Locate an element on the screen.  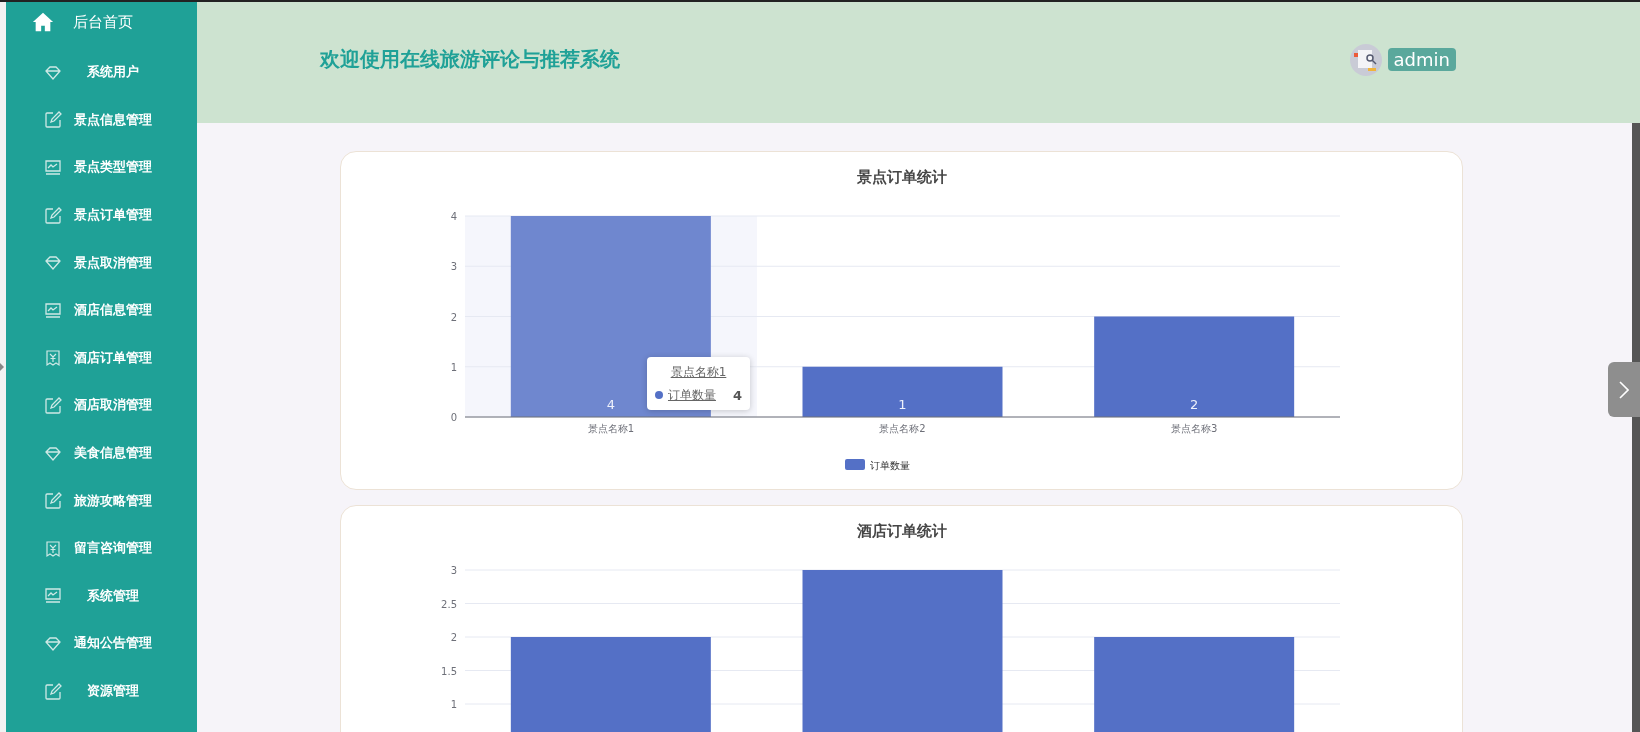
home-icon is located at coordinates (43, 22).